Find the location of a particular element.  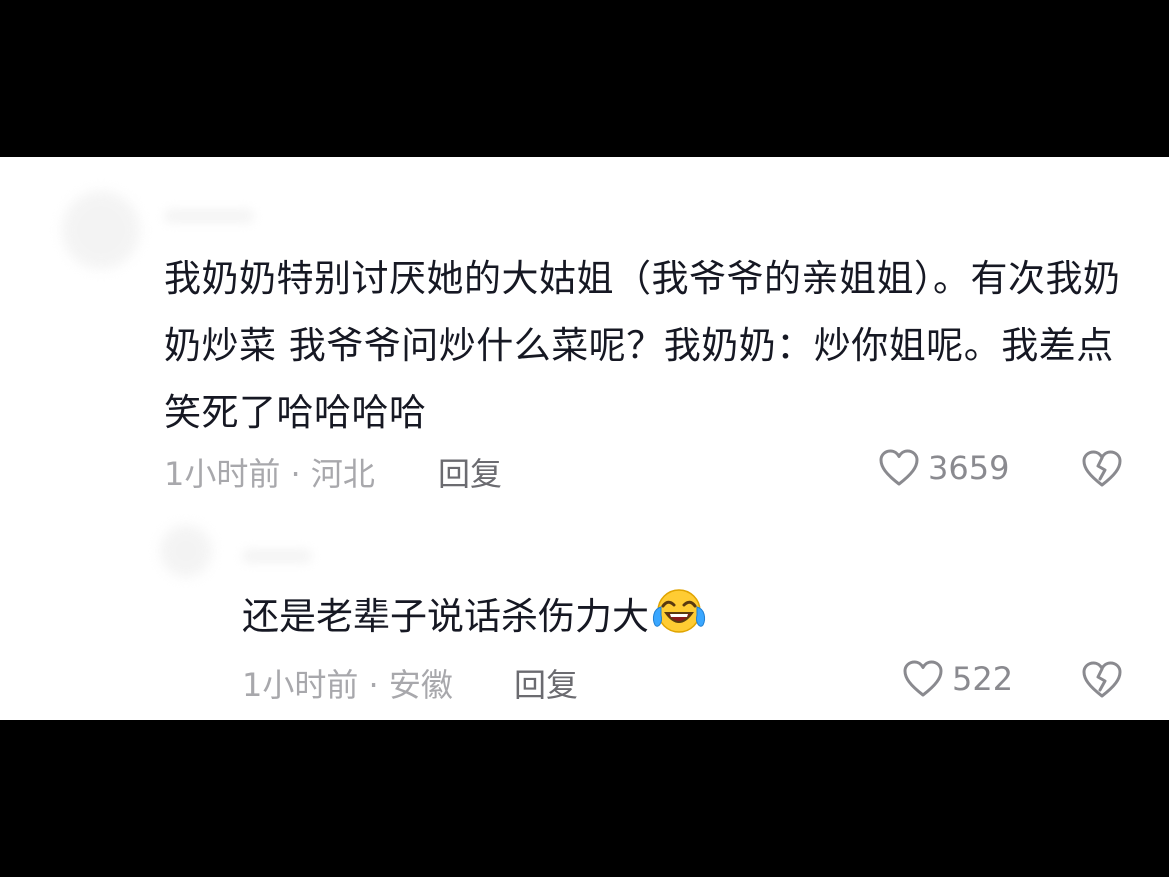

like-button: 3659 is located at coordinates (943, 468).